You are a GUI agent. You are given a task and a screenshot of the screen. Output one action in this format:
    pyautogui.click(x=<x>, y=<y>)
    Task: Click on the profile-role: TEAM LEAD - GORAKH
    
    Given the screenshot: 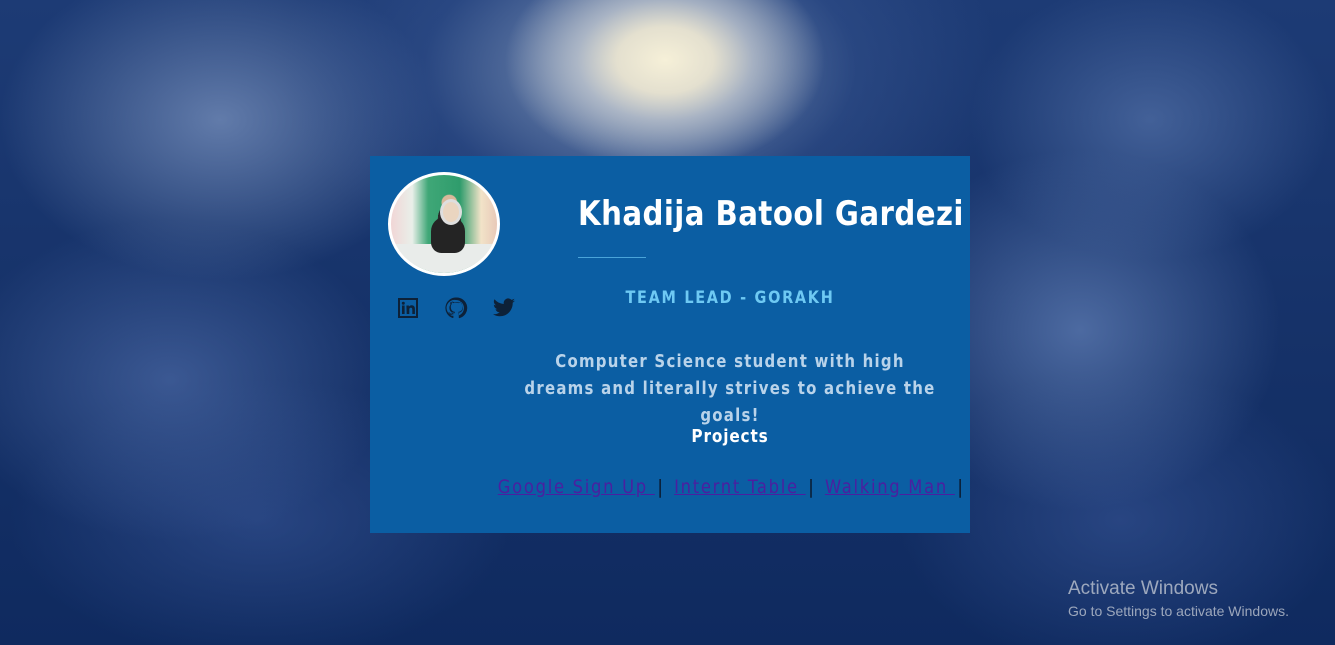 What is the action you would take?
    pyautogui.click(x=730, y=298)
    